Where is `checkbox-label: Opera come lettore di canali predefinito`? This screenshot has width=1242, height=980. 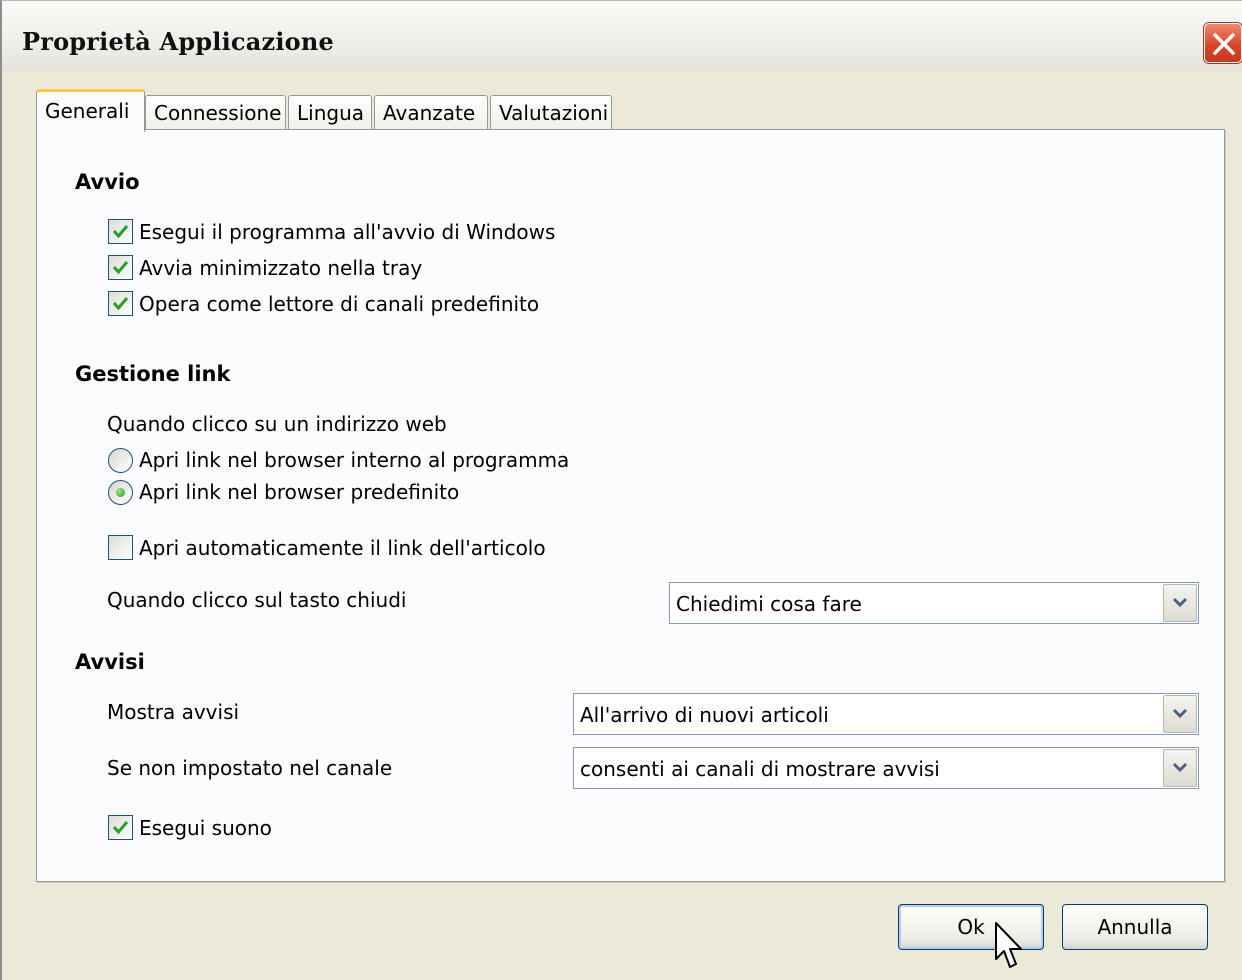 checkbox-label: Opera come lettore di canali predefinito is located at coordinates (339, 304).